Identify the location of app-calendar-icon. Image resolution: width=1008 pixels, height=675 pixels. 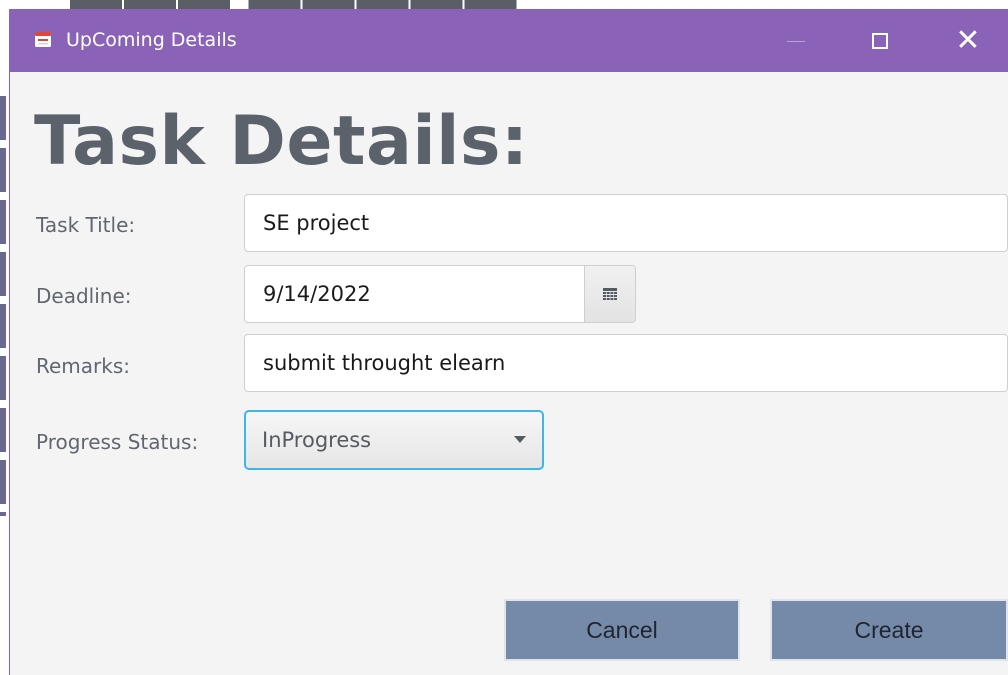
(43, 39).